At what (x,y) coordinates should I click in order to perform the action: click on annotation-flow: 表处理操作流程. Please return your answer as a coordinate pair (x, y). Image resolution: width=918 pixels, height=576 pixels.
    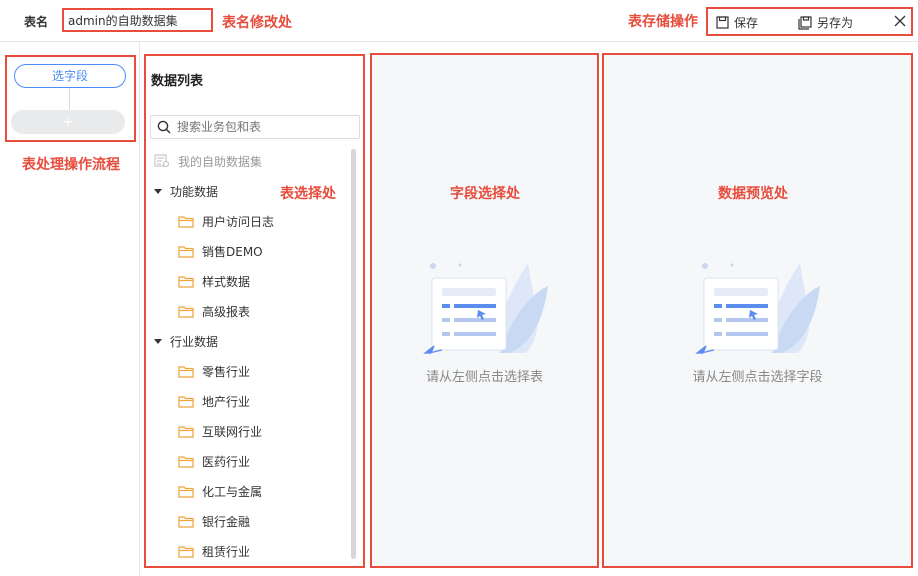
    Looking at the image, I should click on (71, 165).